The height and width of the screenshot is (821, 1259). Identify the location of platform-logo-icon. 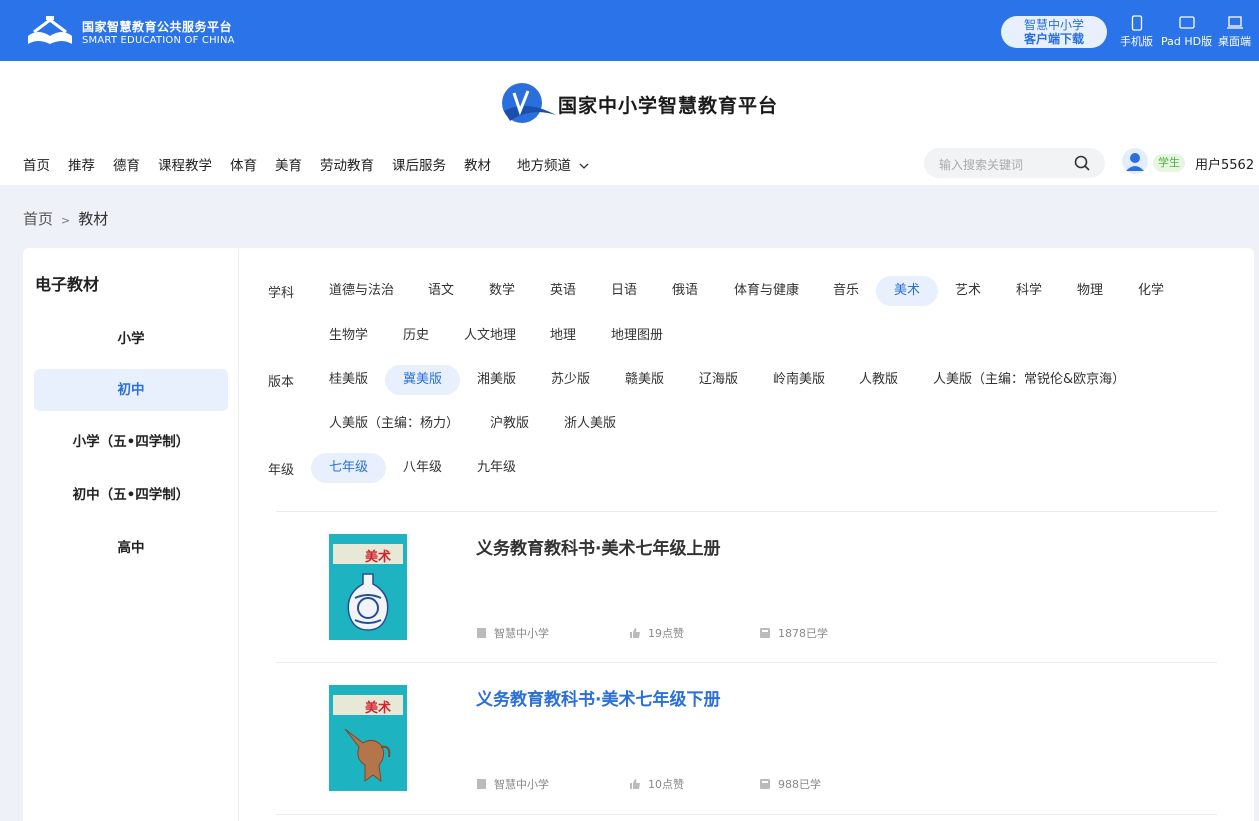
(50, 32).